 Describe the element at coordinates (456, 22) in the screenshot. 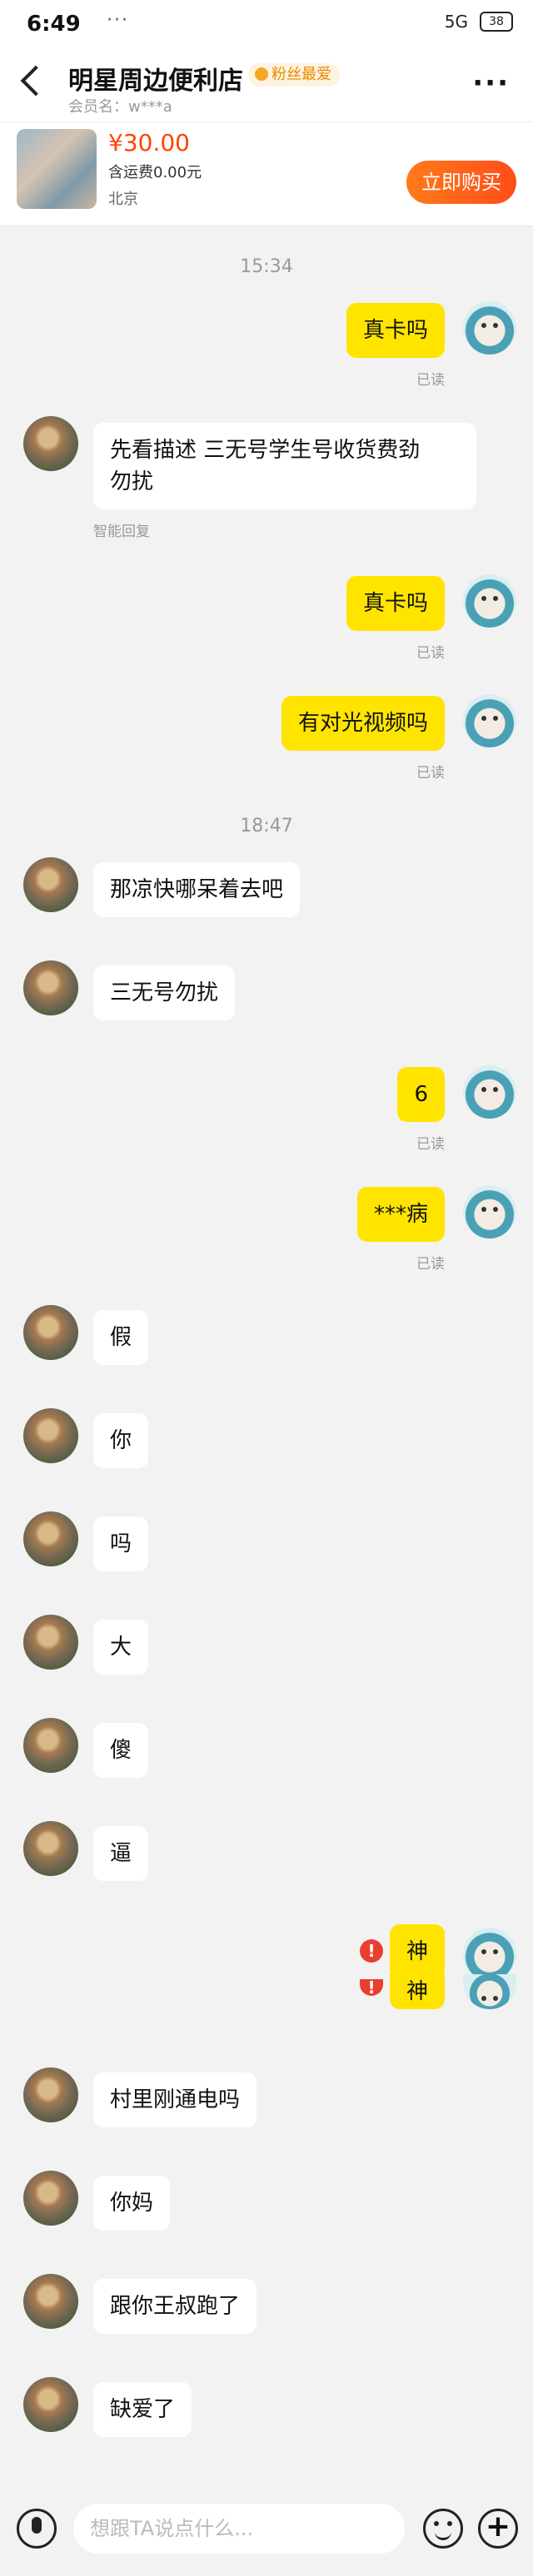

I see `network-icon: 5G` at that location.